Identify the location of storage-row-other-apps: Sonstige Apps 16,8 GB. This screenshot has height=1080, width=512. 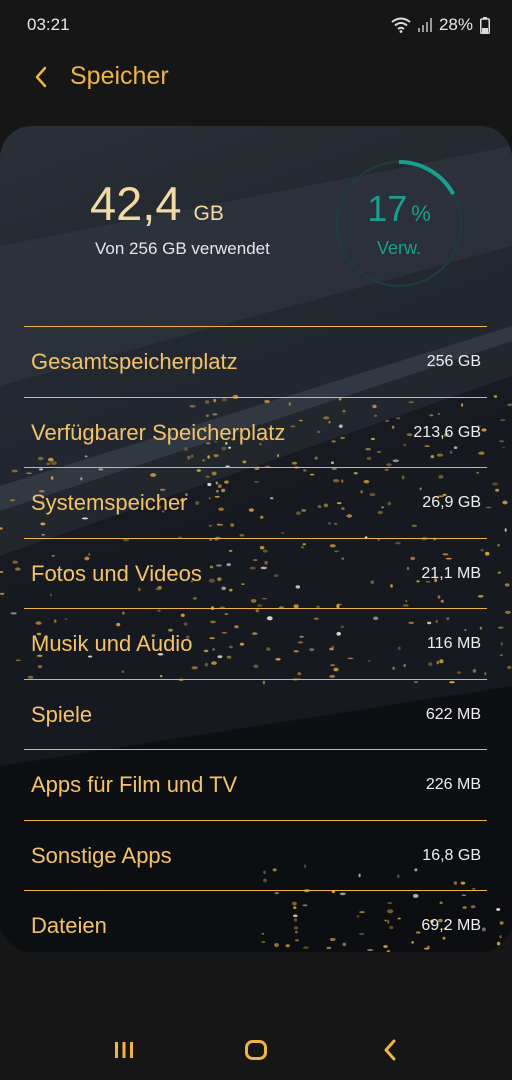
(255, 855).